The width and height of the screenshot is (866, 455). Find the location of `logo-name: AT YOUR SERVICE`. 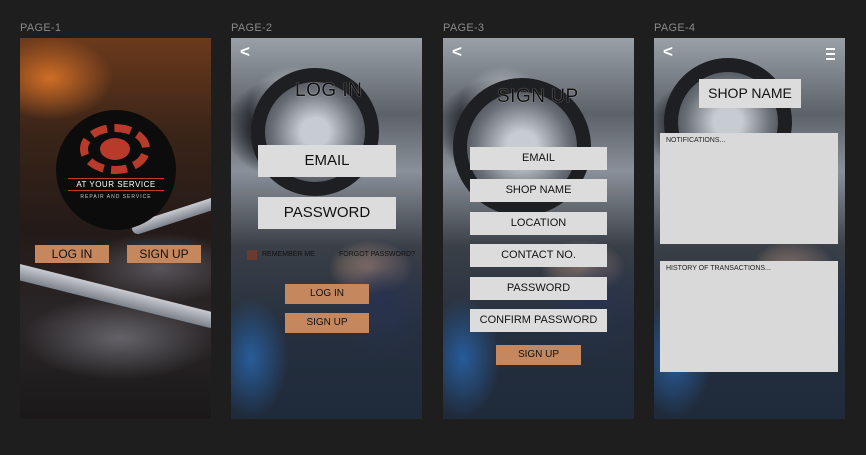

logo-name: AT YOUR SERVICE is located at coordinates (116, 184).